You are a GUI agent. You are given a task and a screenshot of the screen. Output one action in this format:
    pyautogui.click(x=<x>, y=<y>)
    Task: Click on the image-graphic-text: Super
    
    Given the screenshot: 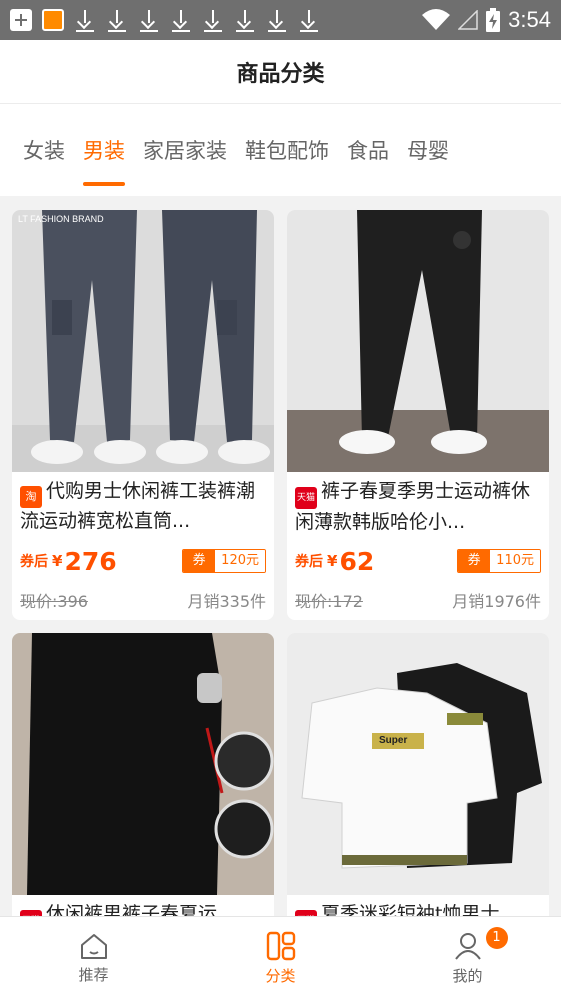 What is the action you would take?
    pyautogui.click(x=393, y=740)
    